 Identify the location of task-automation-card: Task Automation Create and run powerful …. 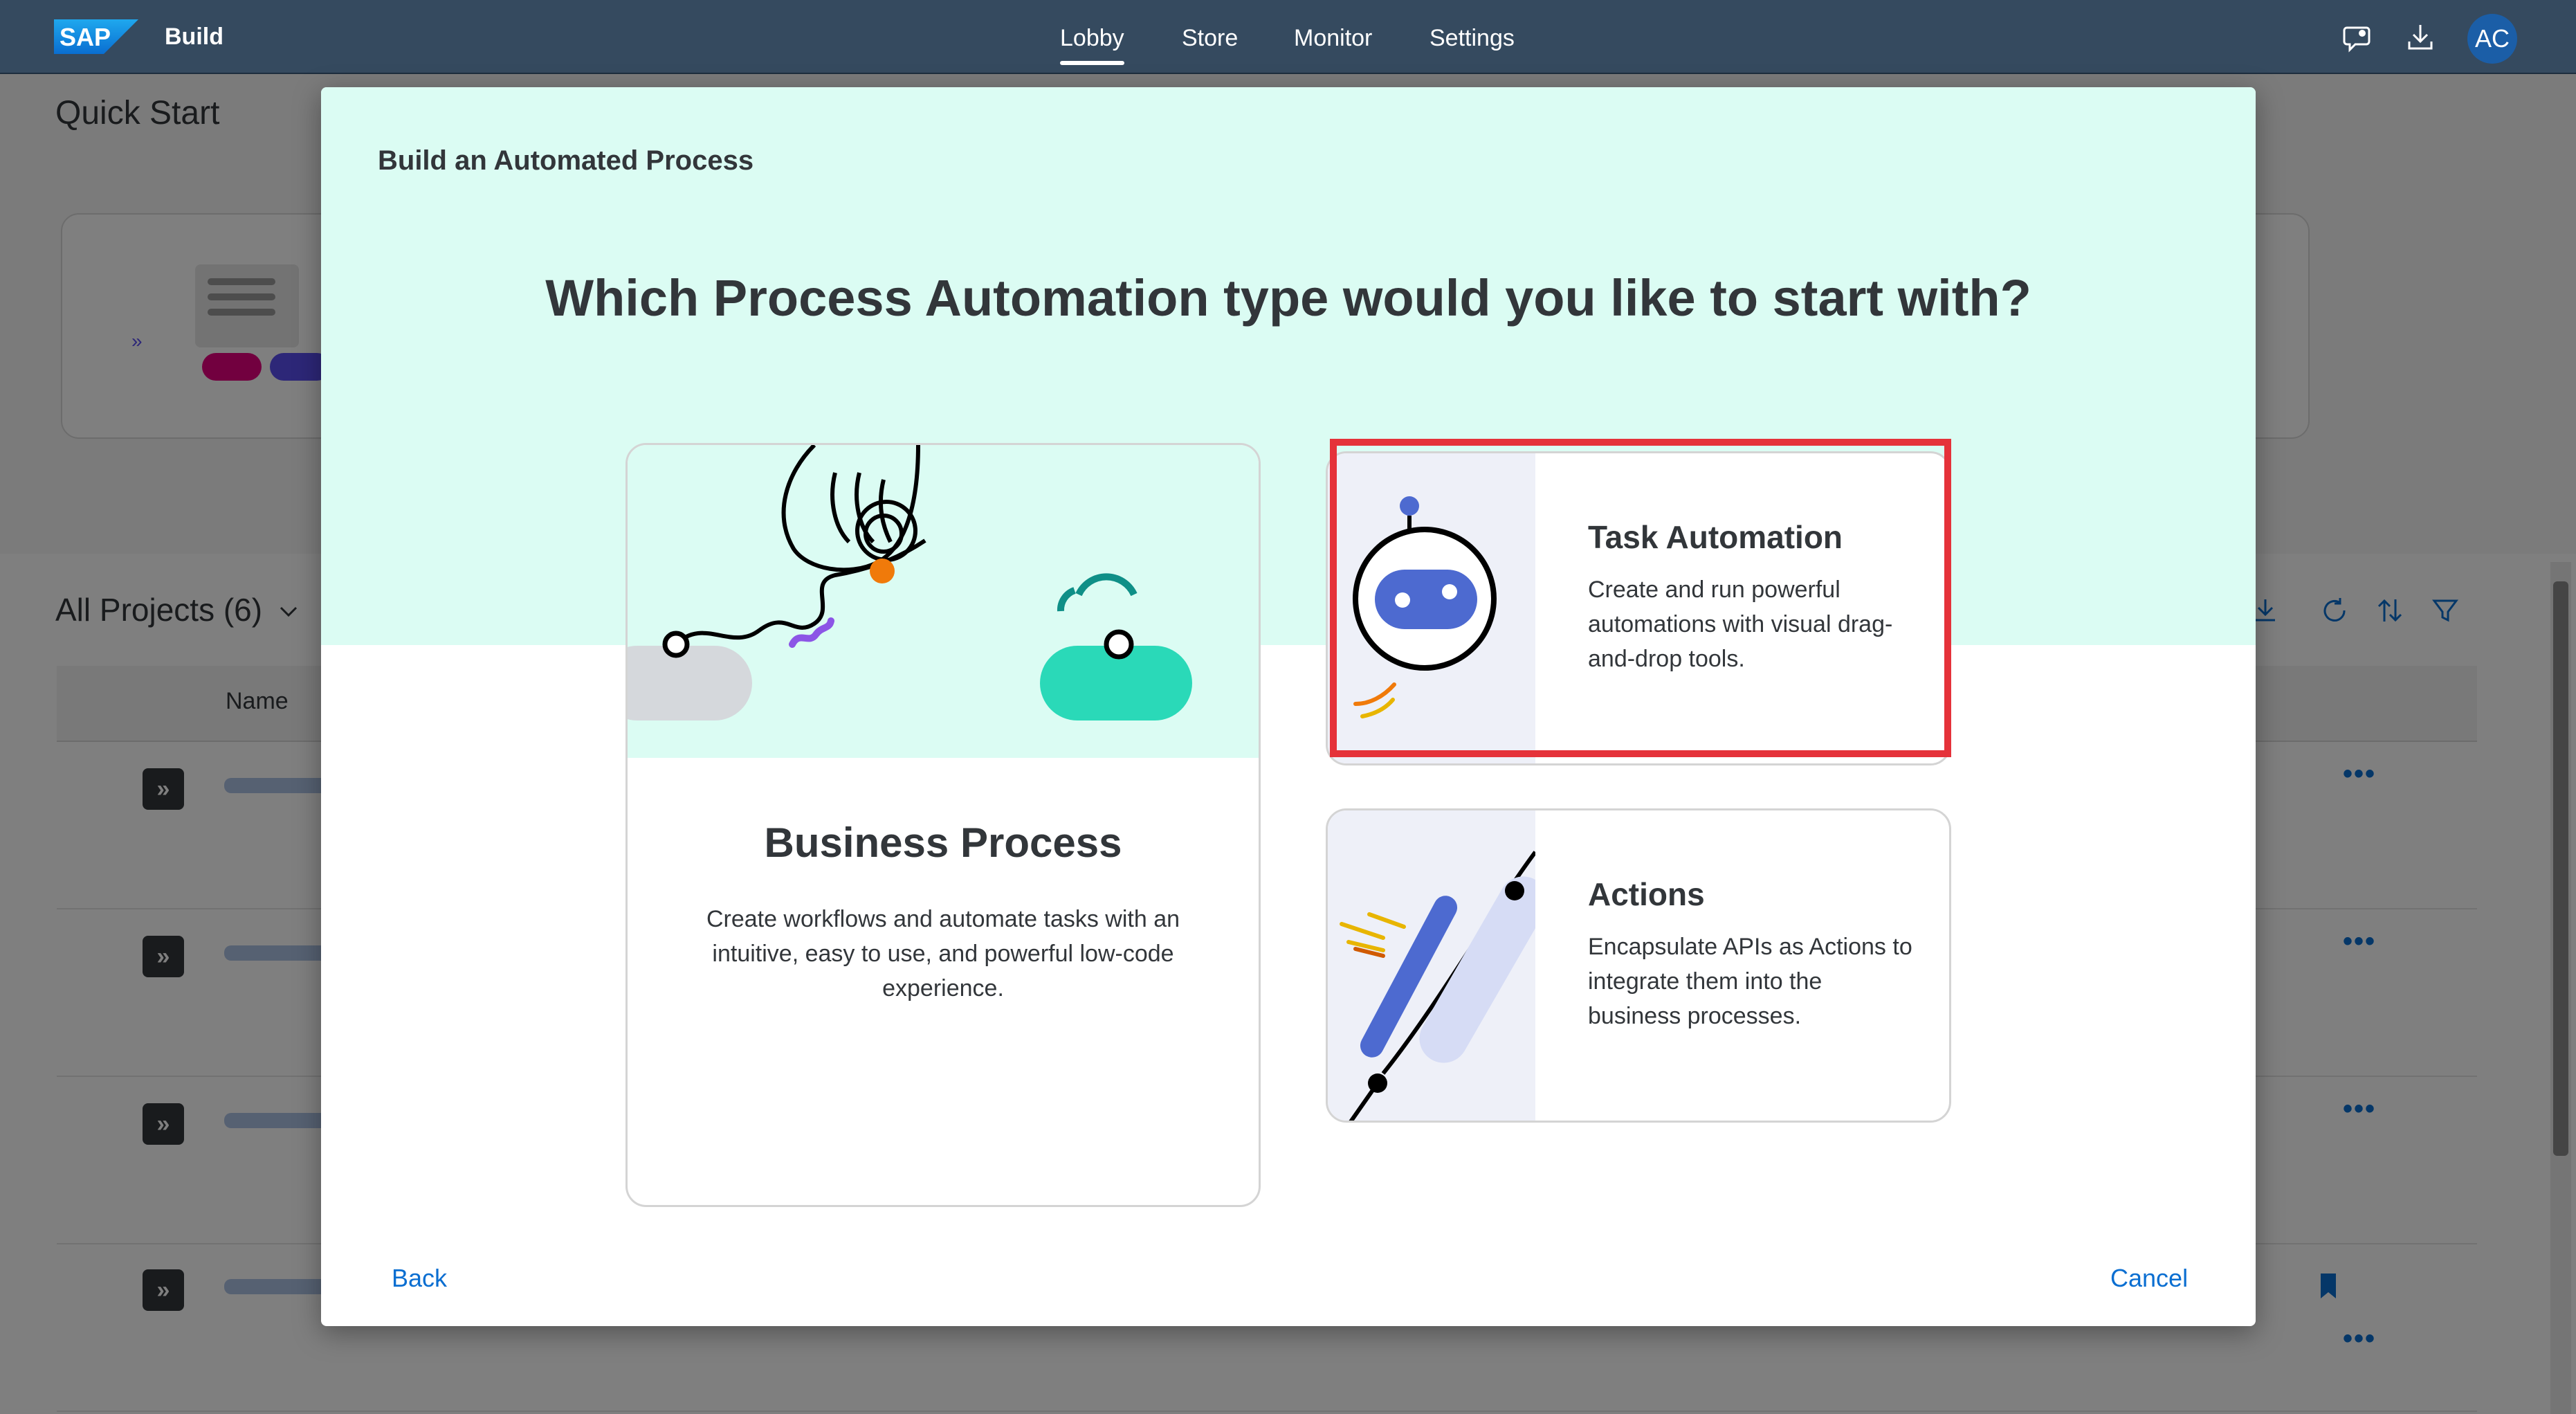
(1639, 608).